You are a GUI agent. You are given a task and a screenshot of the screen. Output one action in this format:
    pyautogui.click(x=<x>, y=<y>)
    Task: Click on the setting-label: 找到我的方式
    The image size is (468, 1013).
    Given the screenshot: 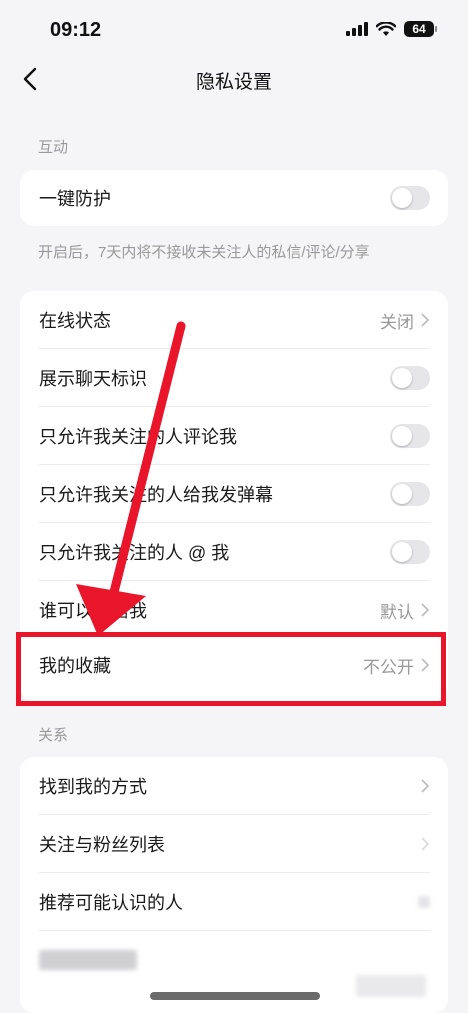 What is the action you would take?
    pyautogui.click(x=93, y=787)
    